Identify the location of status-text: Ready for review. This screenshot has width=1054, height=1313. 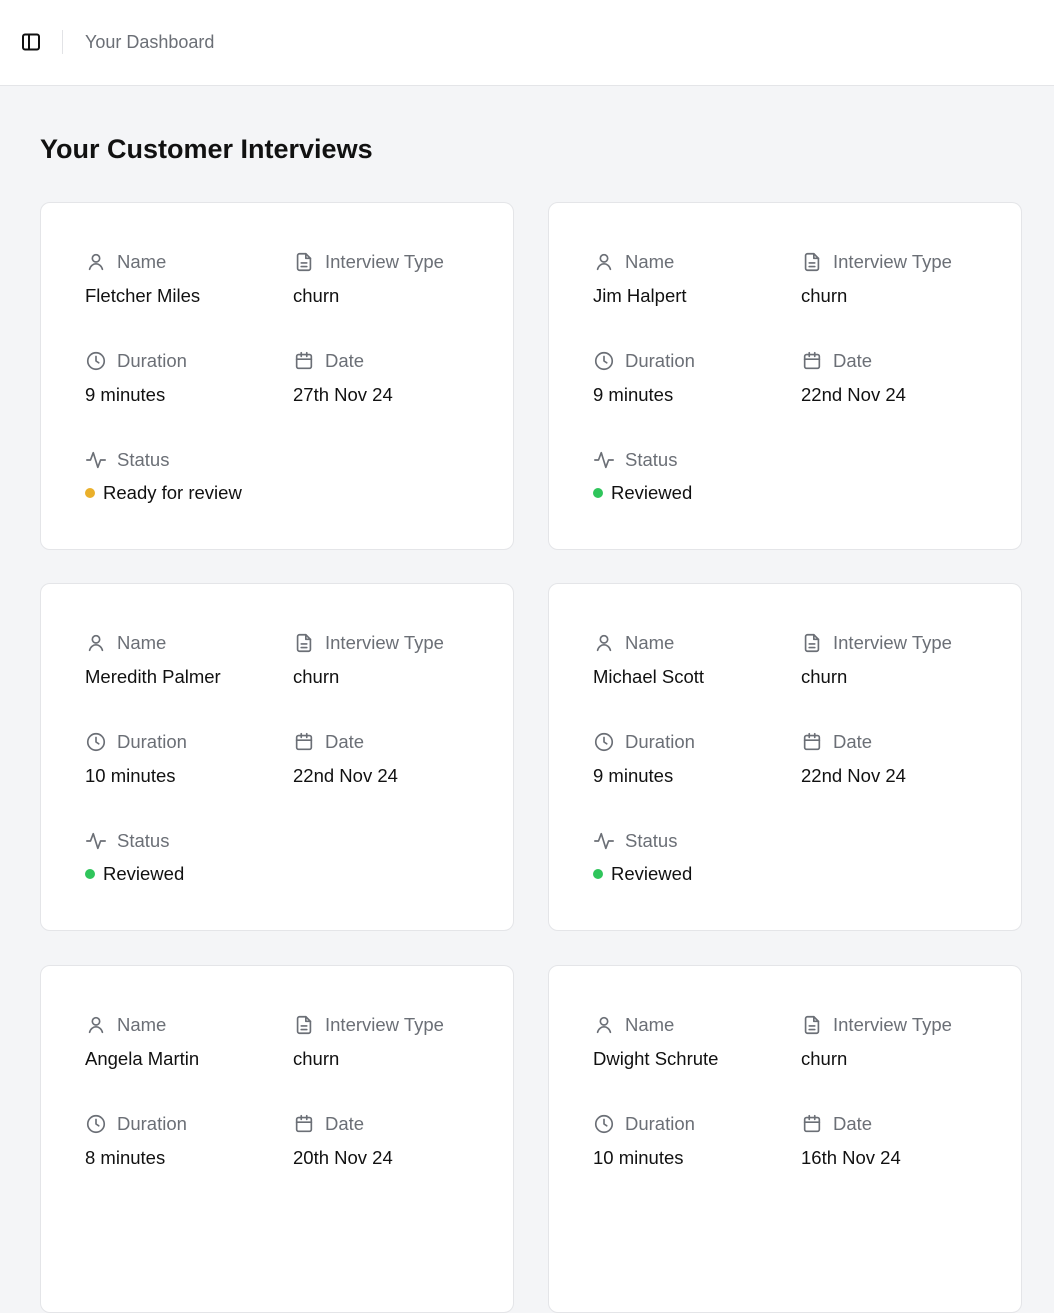
(172, 492).